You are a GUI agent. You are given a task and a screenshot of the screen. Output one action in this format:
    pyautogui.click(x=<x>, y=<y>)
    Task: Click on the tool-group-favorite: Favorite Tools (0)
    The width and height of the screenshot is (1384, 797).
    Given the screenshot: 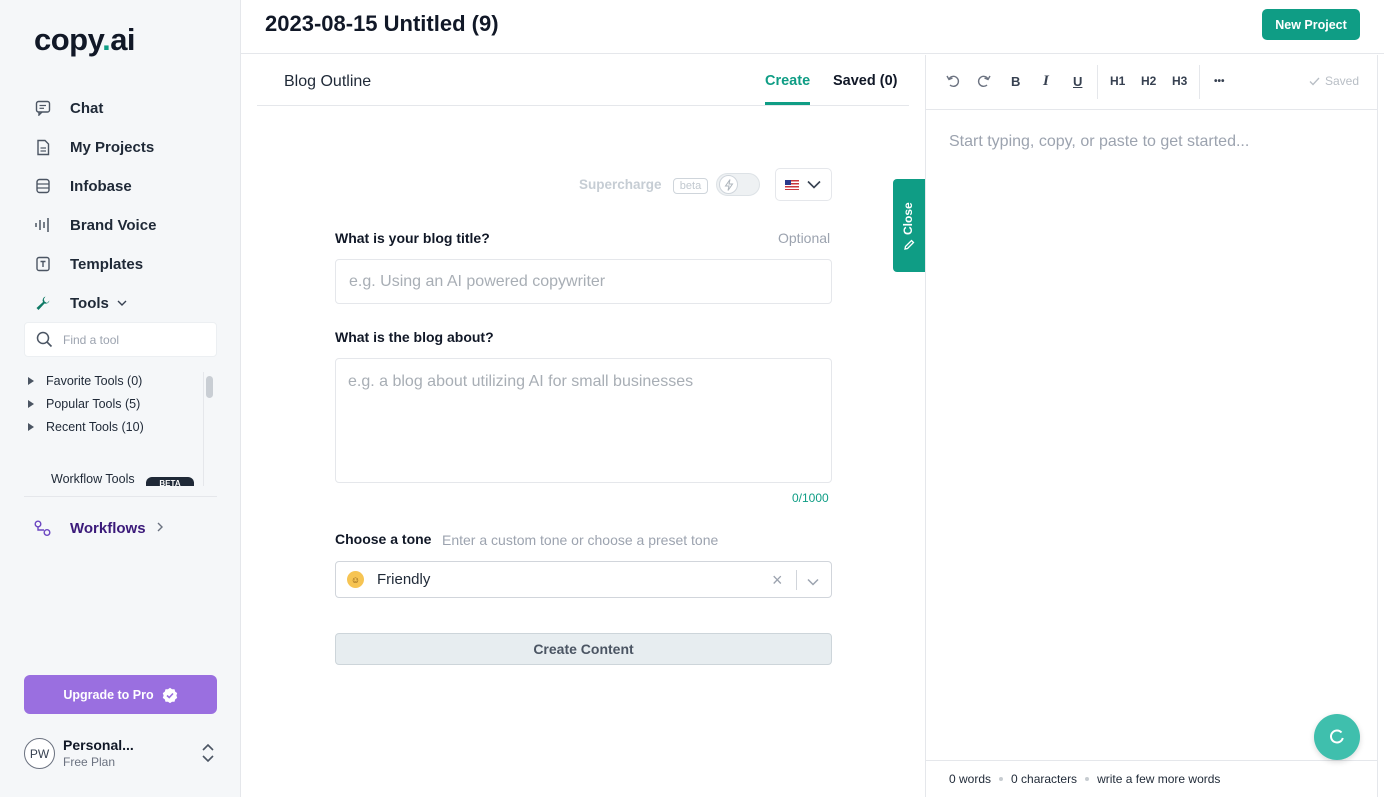 What is the action you would take?
    pyautogui.click(x=85, y=381)
    